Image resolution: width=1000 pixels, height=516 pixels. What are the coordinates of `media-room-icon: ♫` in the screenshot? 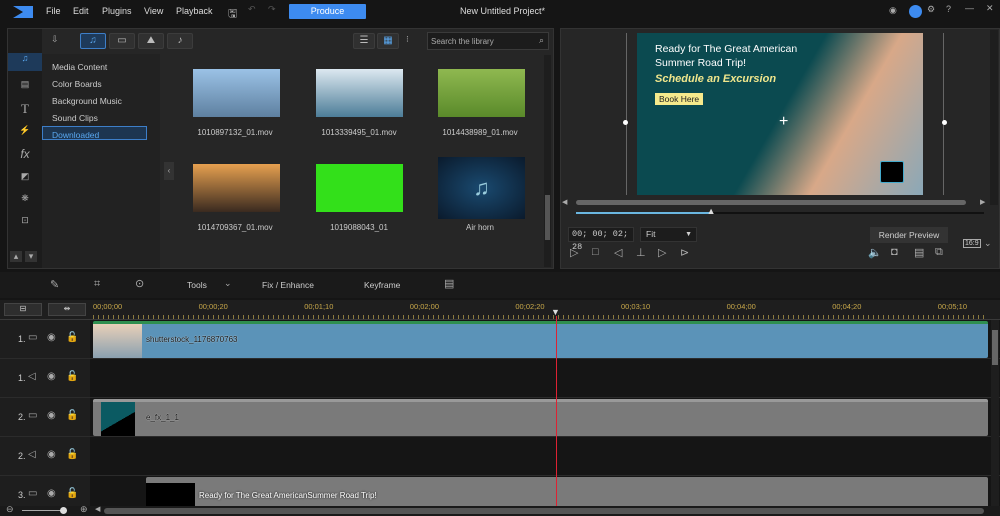 It's located at (25, 62).